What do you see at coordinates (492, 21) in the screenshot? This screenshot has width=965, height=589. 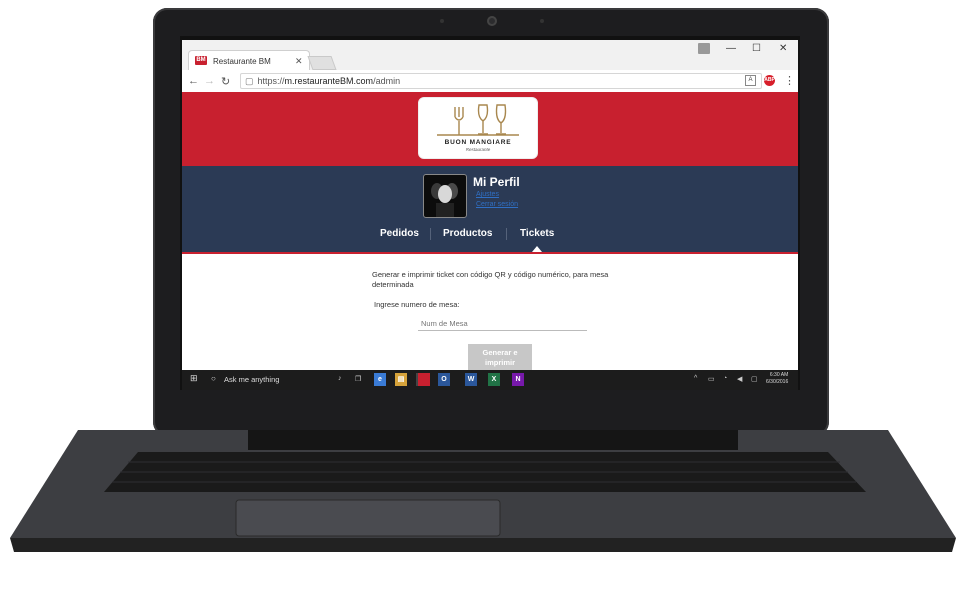 I see `webcam` at bounding box center [492, 21].